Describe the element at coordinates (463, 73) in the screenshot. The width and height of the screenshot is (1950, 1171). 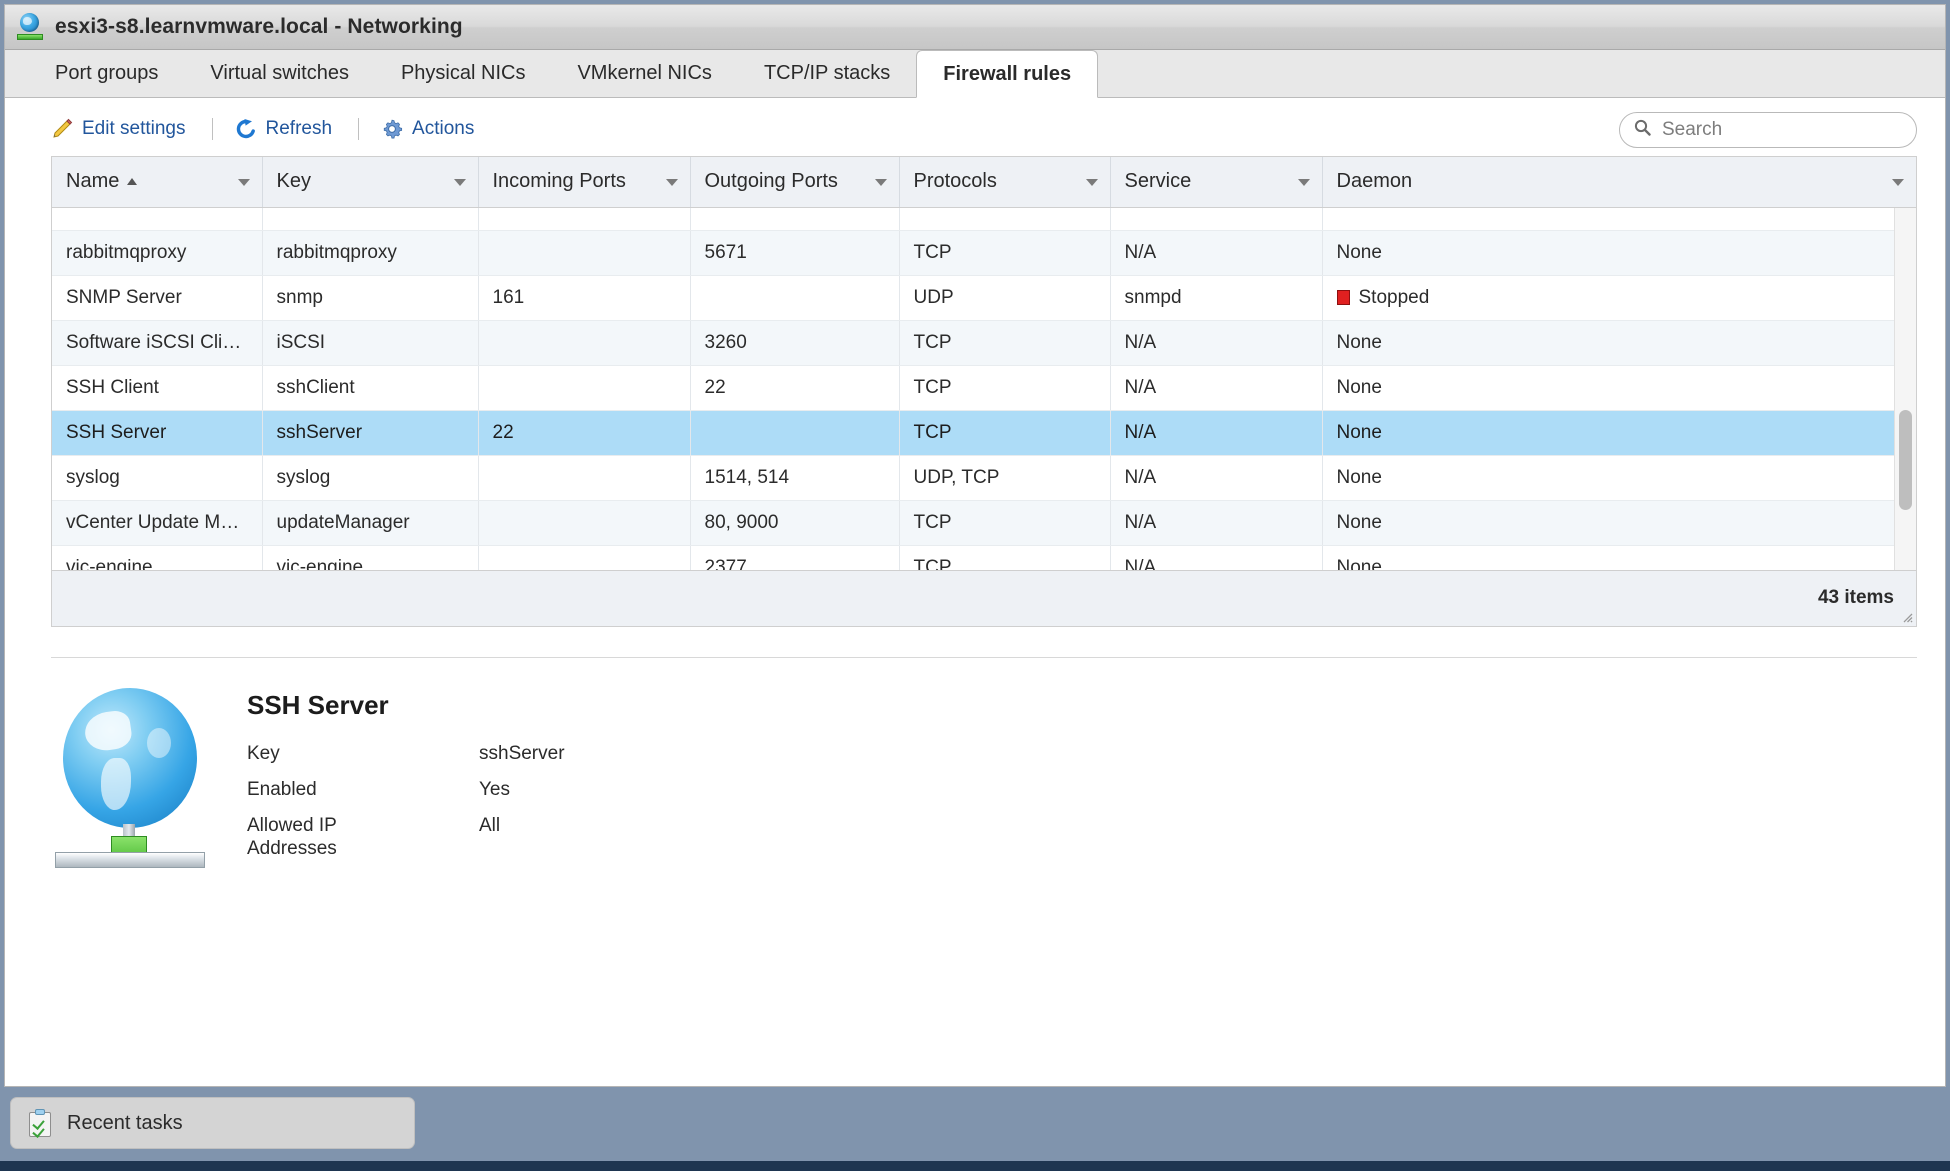
I see `tab-physical-nics: Physical NICs` at that location.